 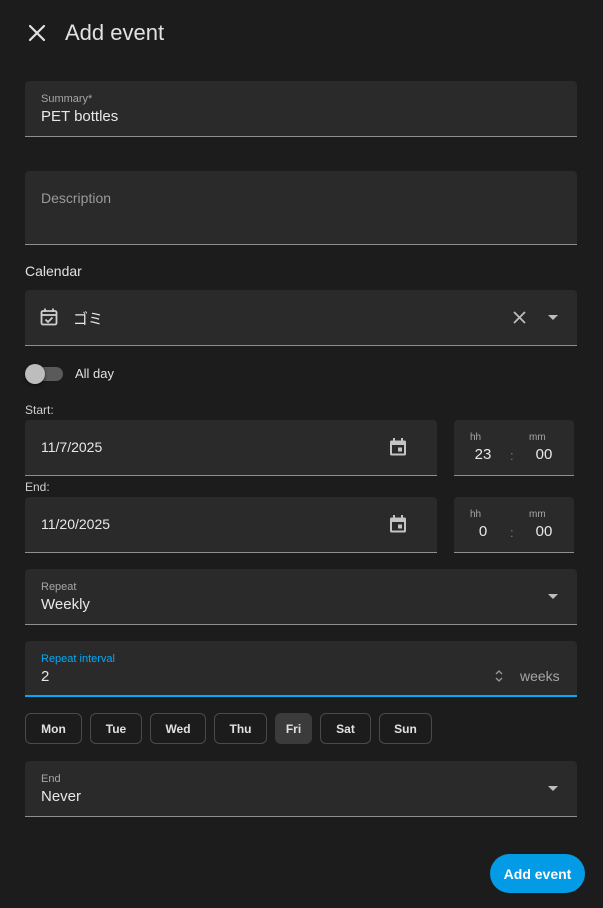 I want to click on end-mm-input: 00, so click(x=544, y=531).